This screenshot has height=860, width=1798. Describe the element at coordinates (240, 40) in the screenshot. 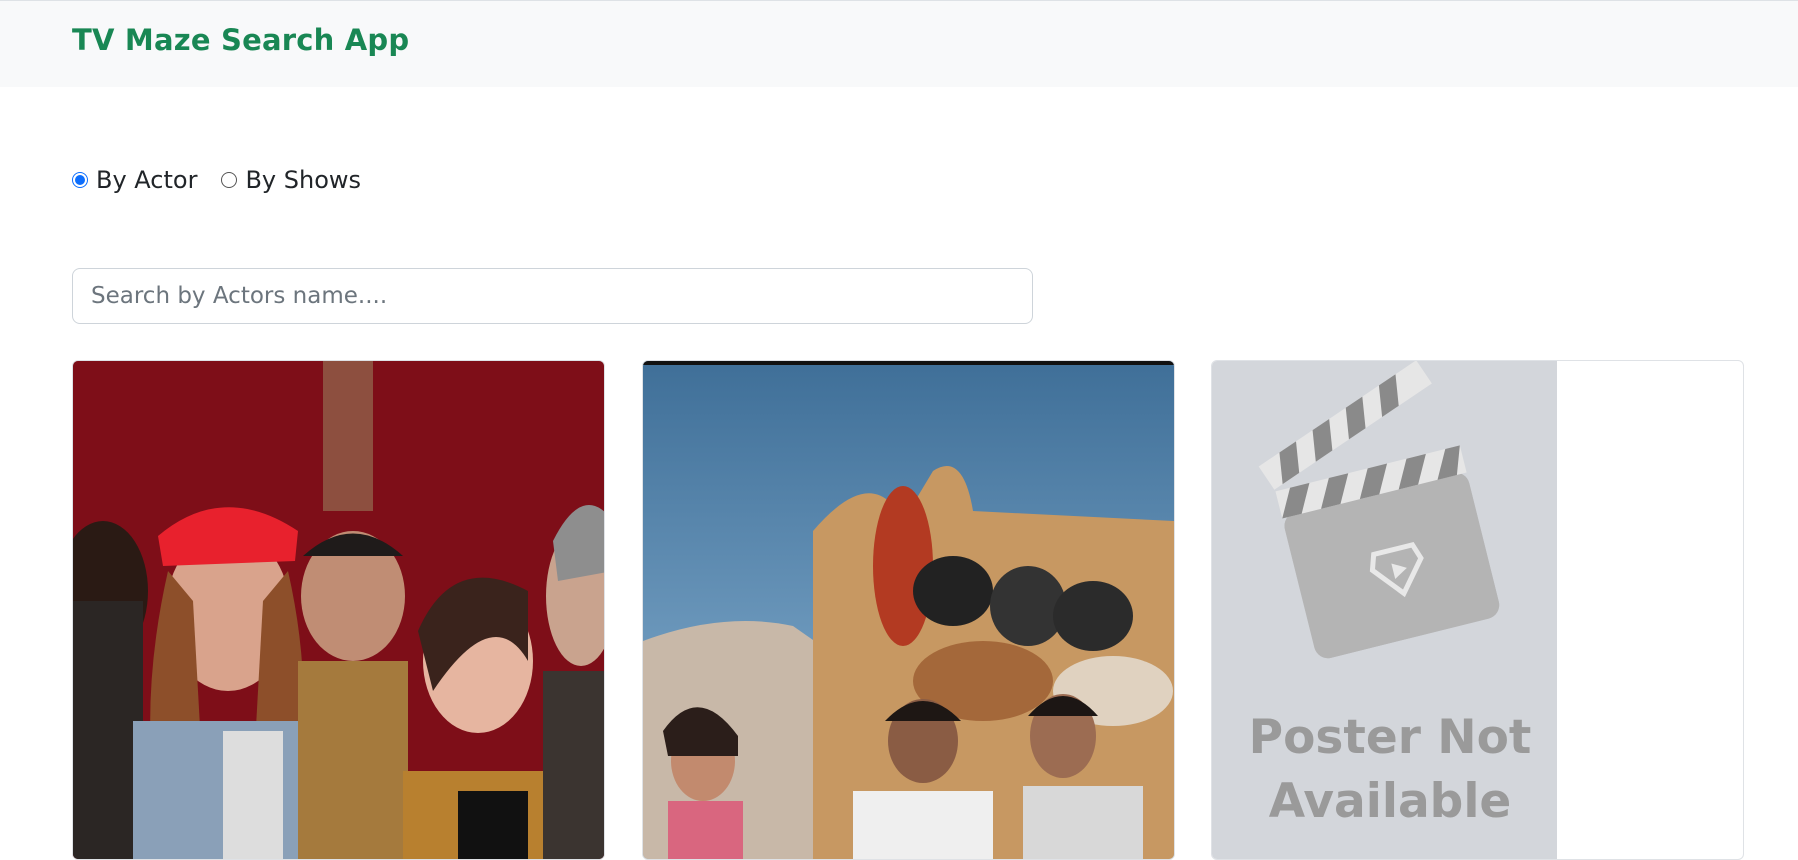

I see `app-brand: TV Maze Search App` at that location.